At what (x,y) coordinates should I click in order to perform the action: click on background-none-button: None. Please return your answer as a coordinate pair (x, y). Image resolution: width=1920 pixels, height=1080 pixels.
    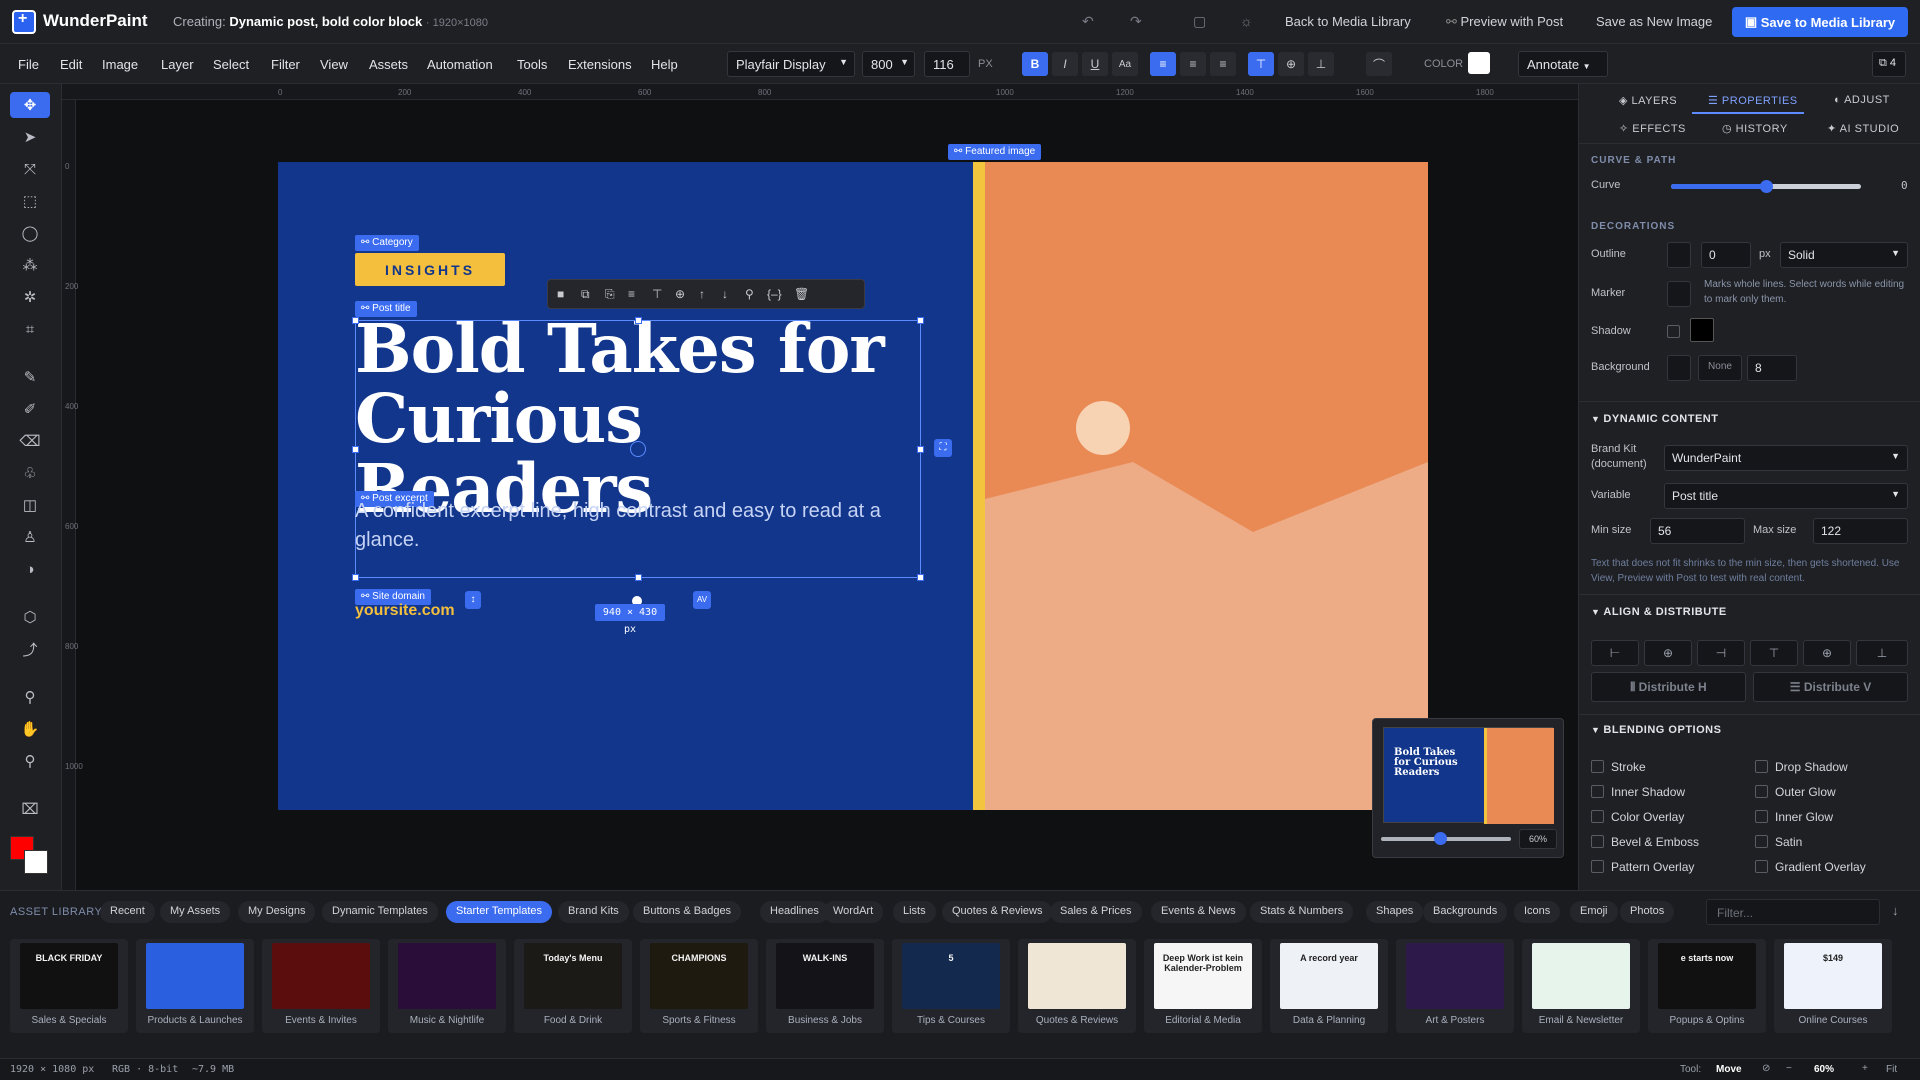
    Looking at the image, I should click on (1720, 368).